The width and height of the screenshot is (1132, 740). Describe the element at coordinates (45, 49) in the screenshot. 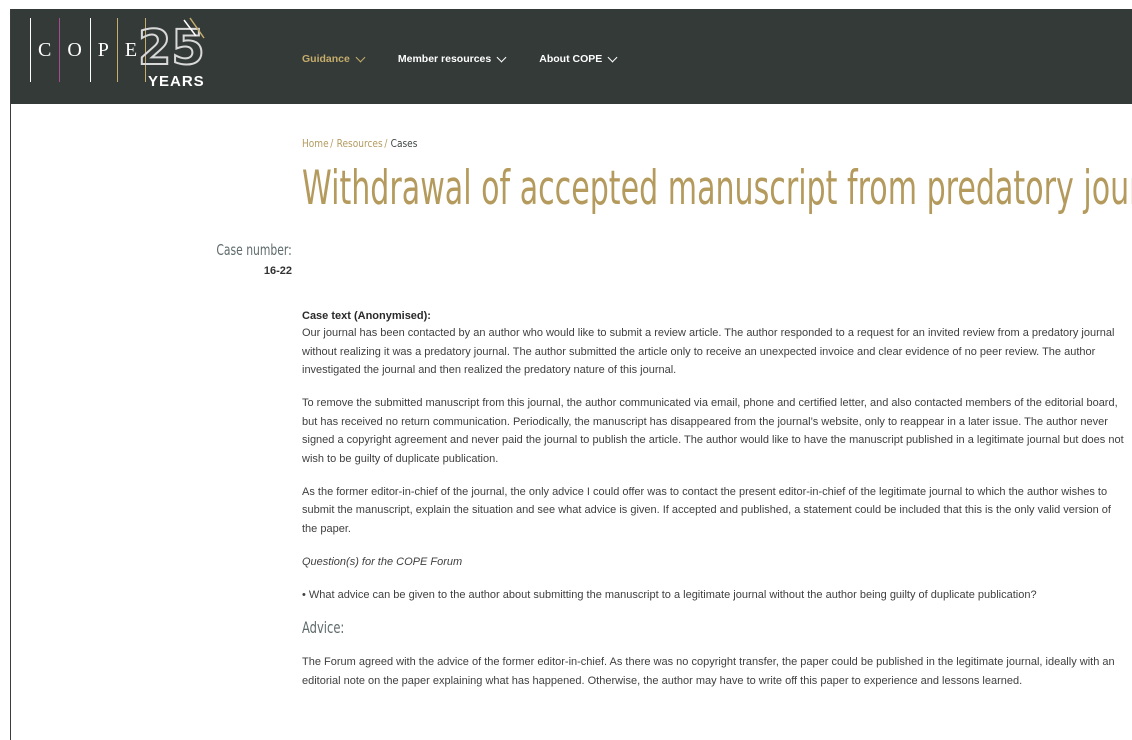

I see `logo-letter-c: C` at that location.